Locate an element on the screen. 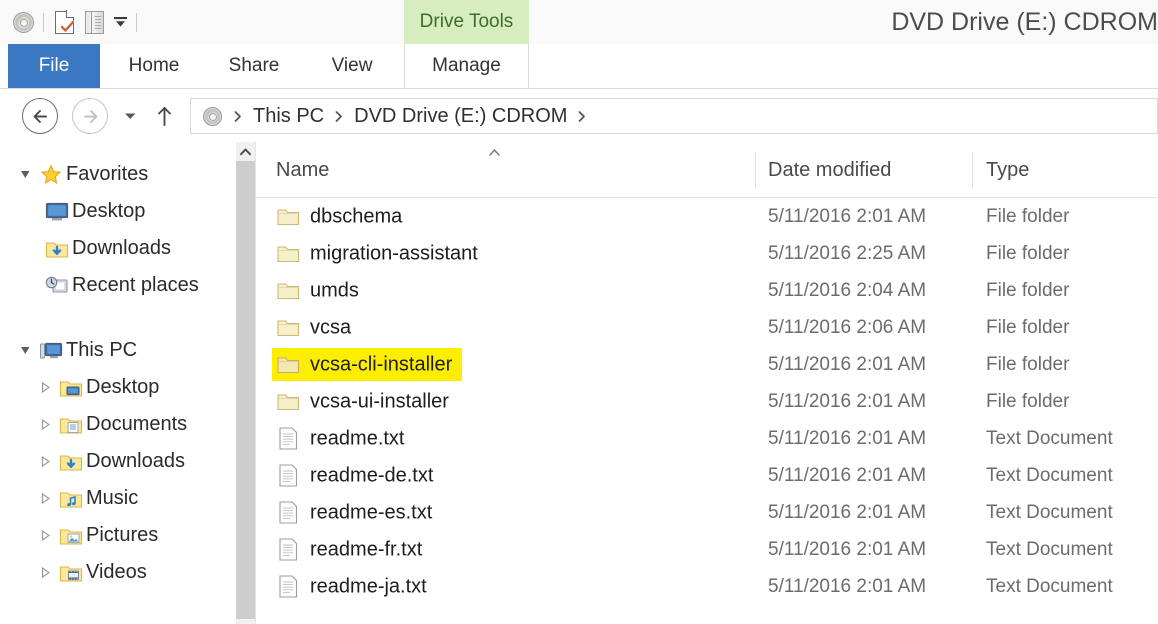 This screenshot has width=1158, height=624. videos-folder-icon is located at coordinates (71, 573).